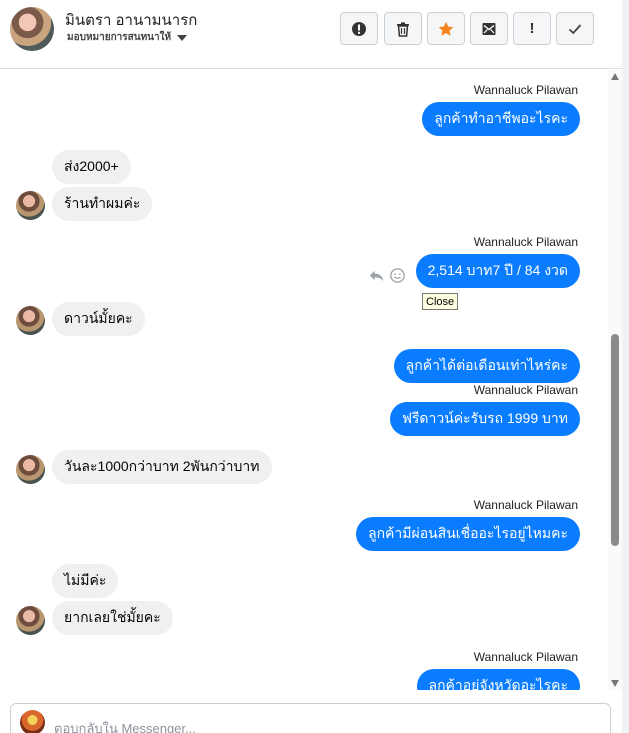 The height and width of the screenshot is (733, 629). What do you see at coordinates (182, 37) in the screenshot?
I see `caret-down-icon` at bounding box center [182, 37].